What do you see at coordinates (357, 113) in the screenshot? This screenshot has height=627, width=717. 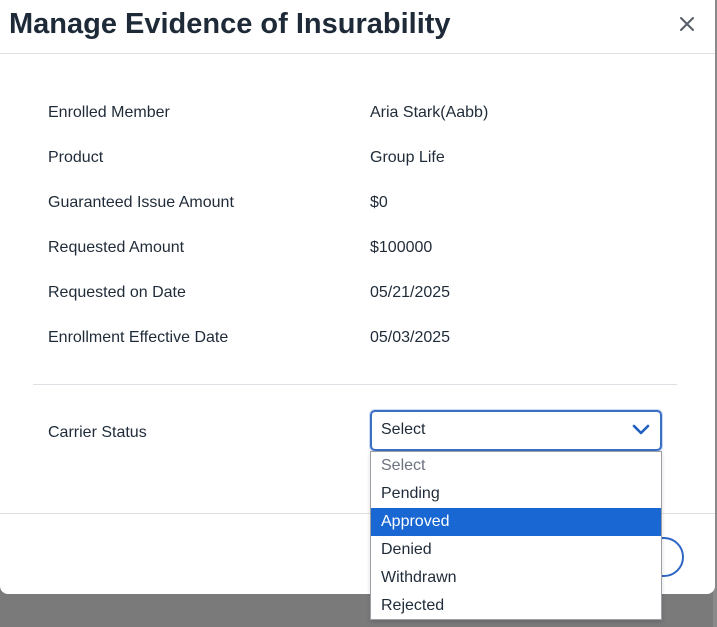 I see `detail-row-enrolled-member: Enrolled Member Aria Stark(Aabb)` at bounding box center [357, 113].